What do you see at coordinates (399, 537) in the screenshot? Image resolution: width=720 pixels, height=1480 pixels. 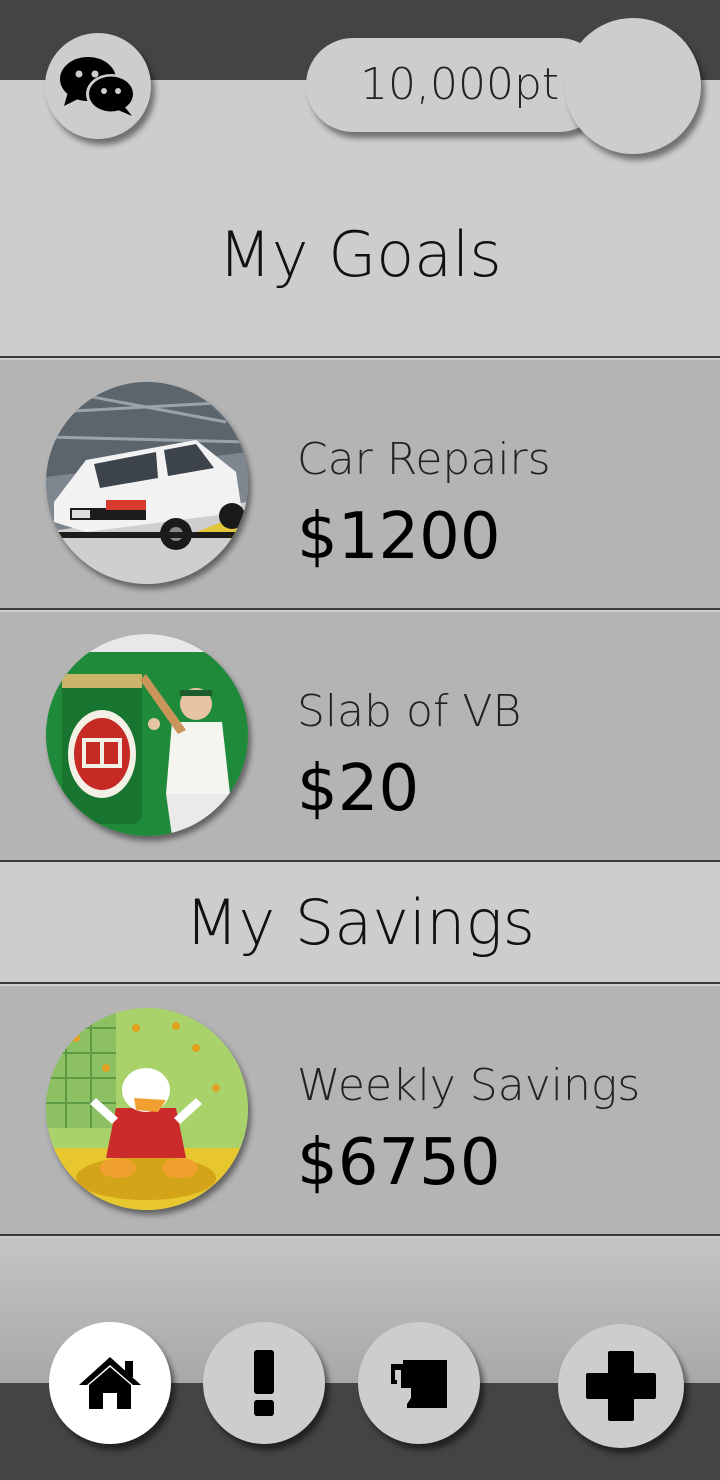 I see `goal-amount: $1200` at bounding box center [399, 537].